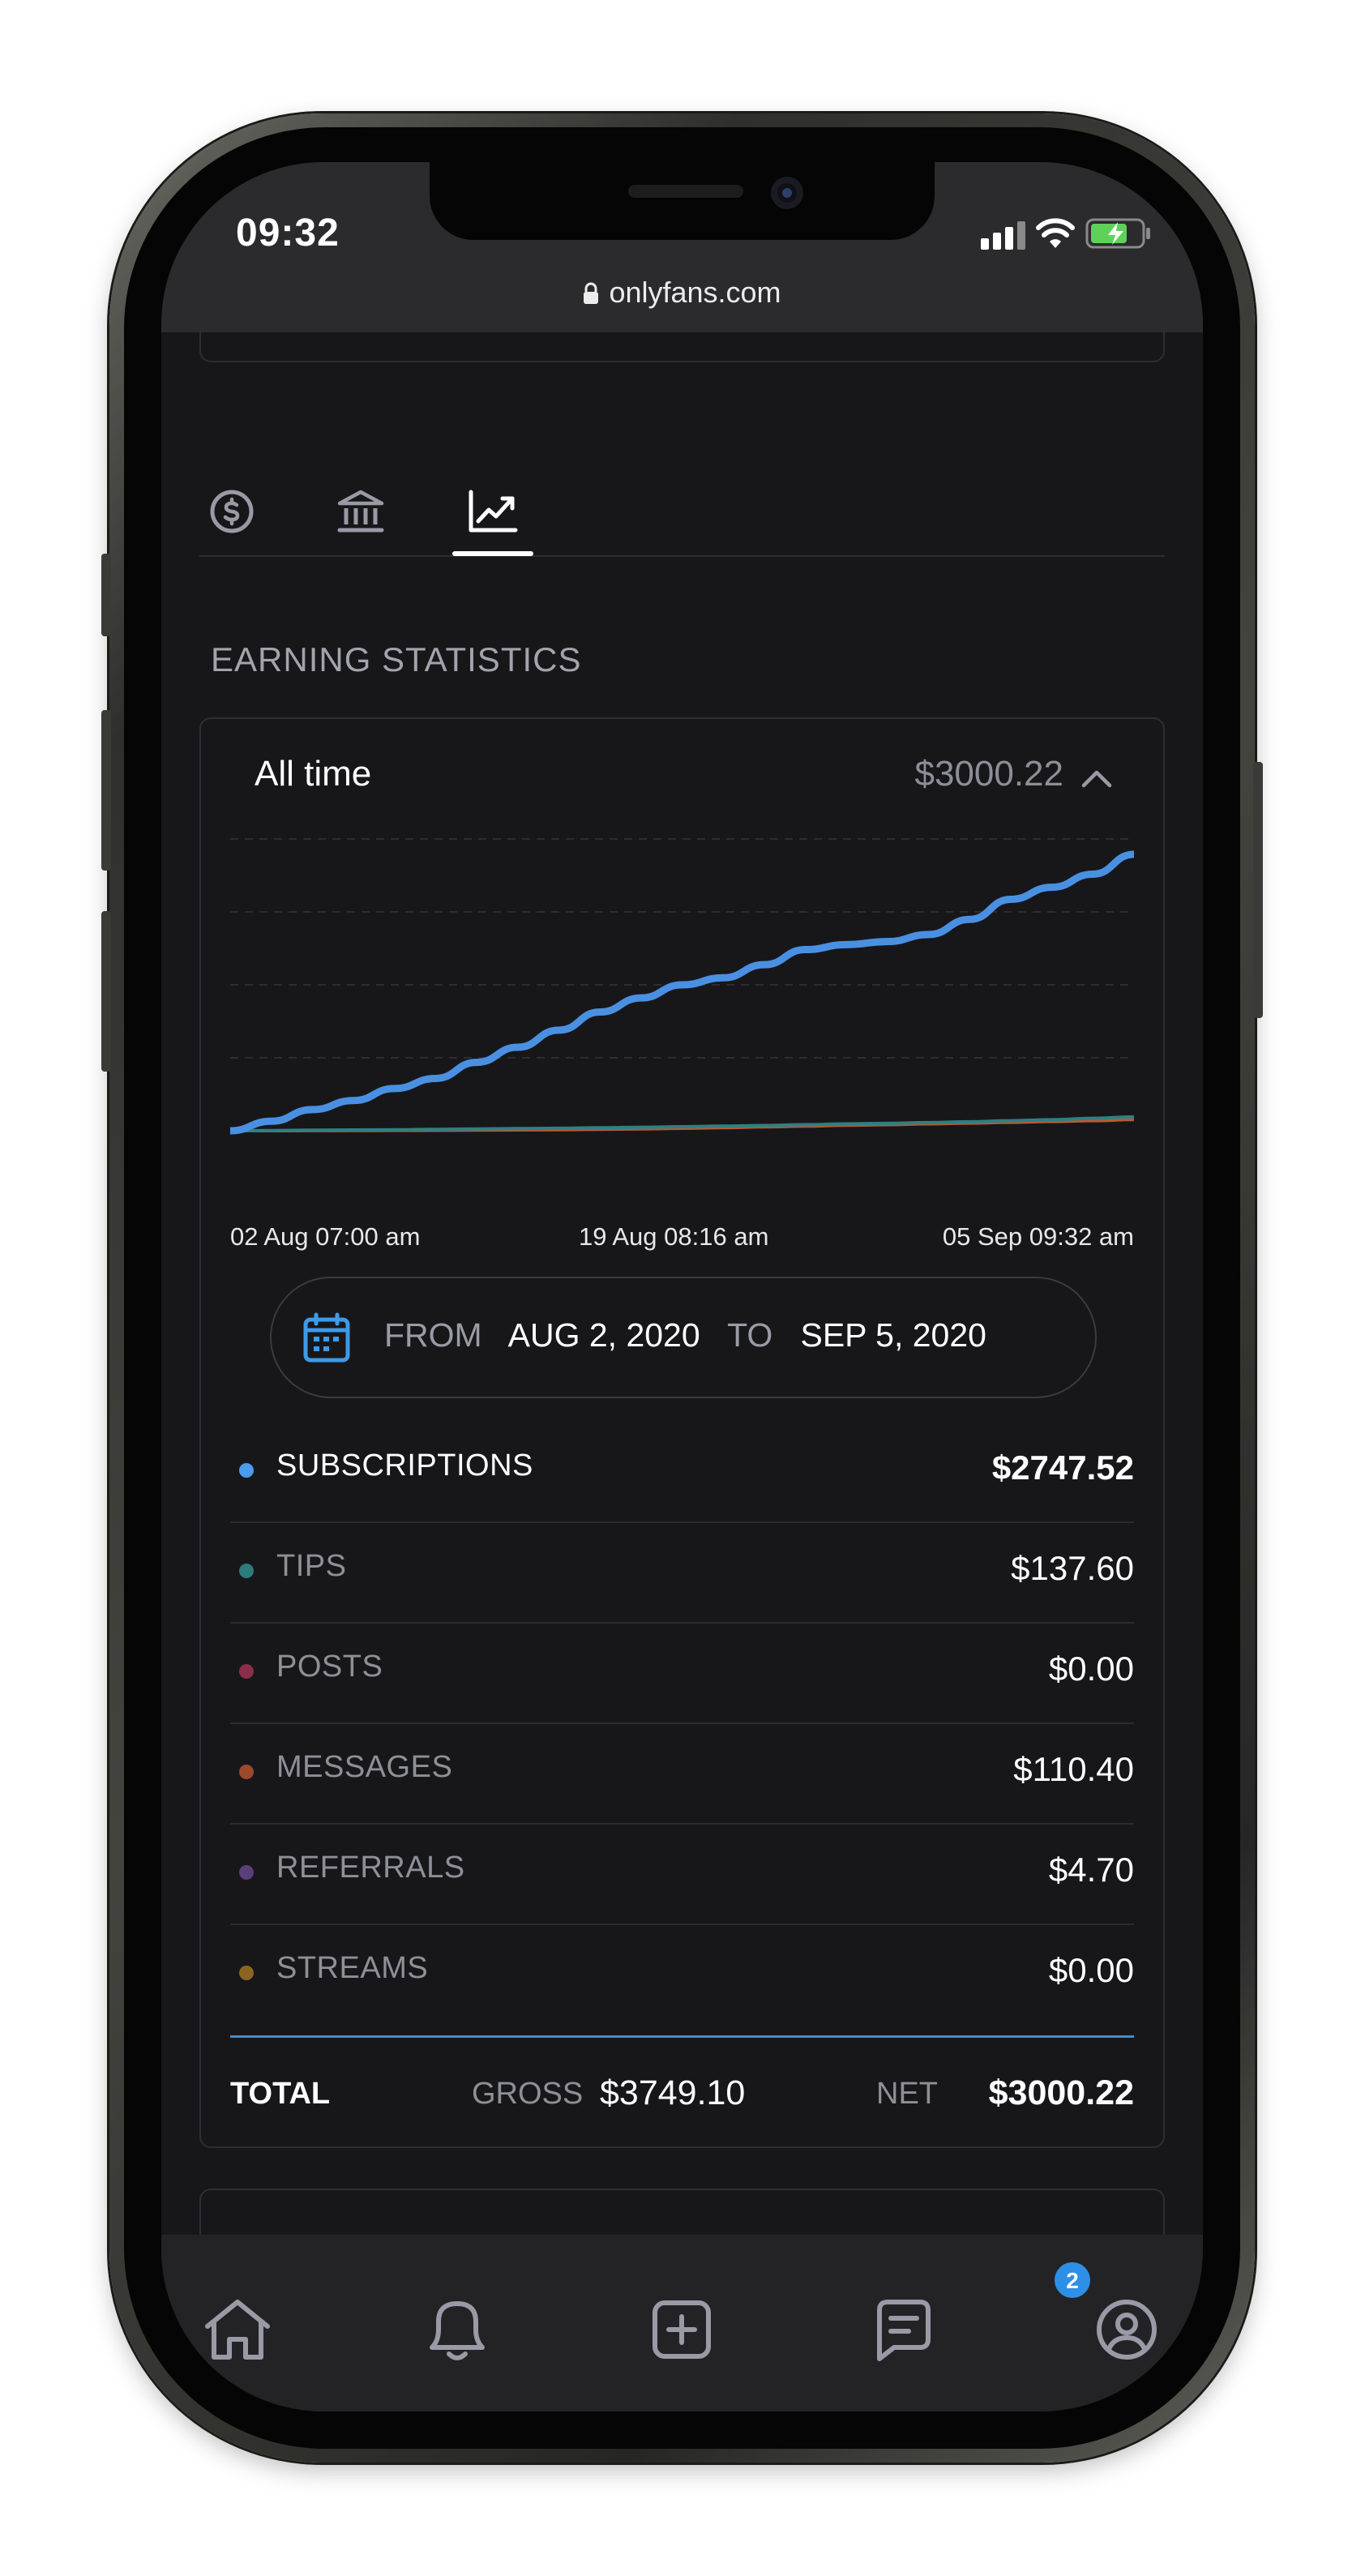 Image resolution: width=1365 pixels, height=2576 pixels. I want to click on period-label: All time, so click(313, 774).